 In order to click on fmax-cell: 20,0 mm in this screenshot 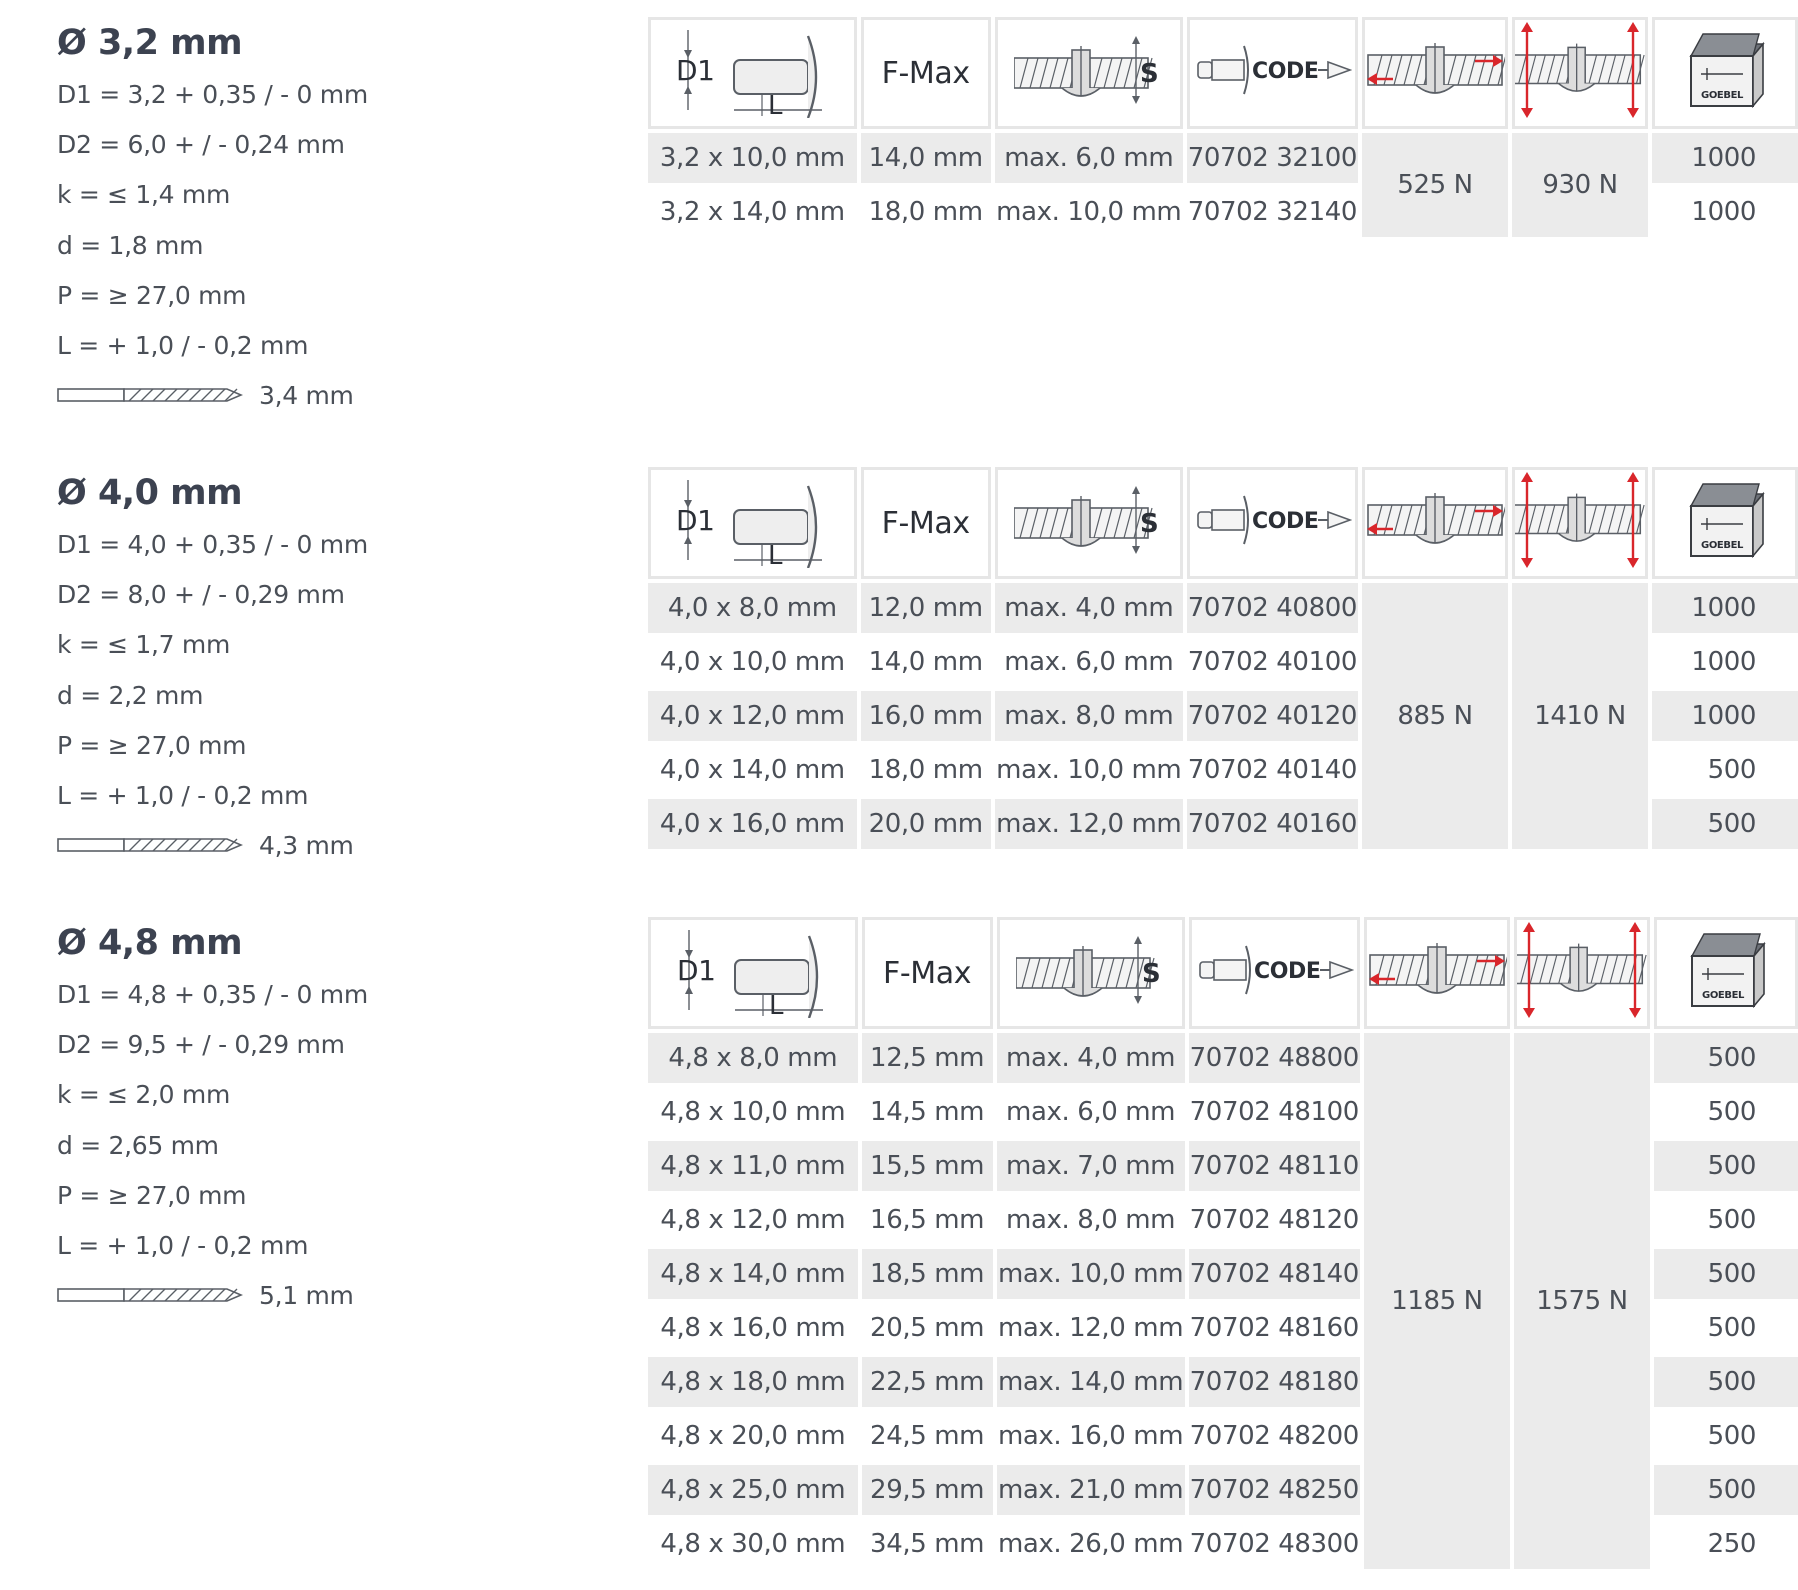, I will do `click(925, 824)`.